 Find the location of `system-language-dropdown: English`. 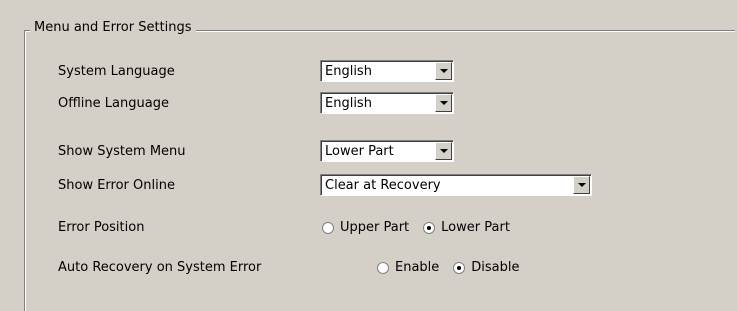

system-language-dropdown: English is located at coordinates (387, 71).